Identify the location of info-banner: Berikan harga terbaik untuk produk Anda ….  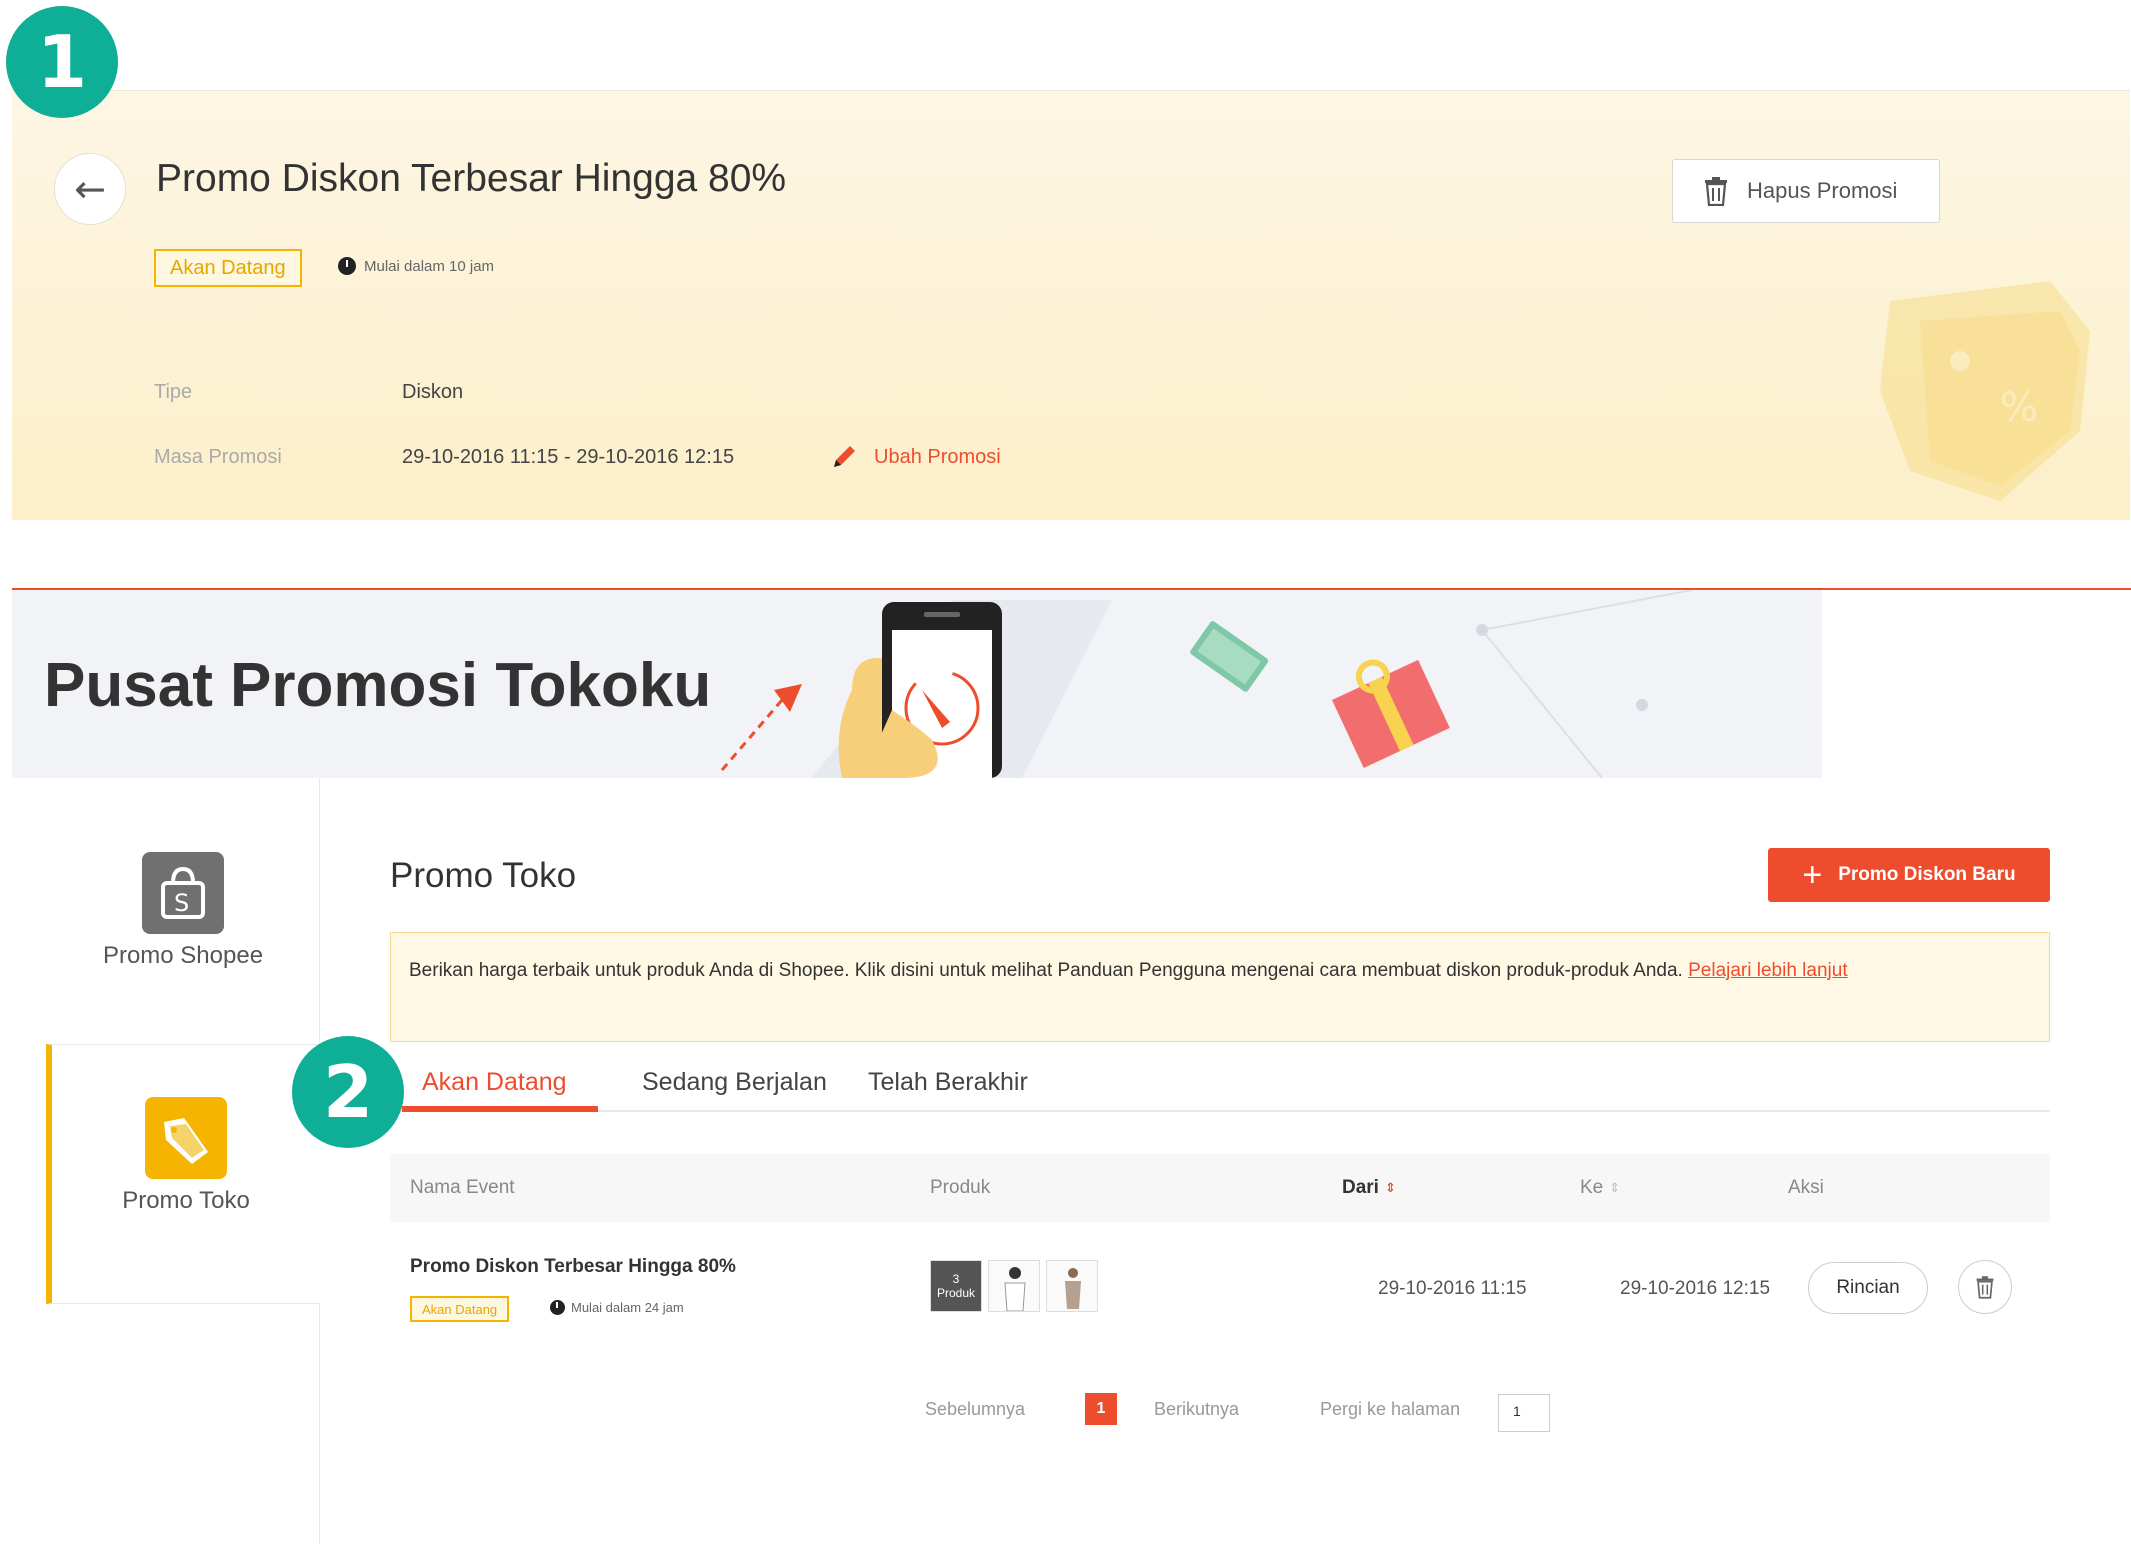
(1220, 987).